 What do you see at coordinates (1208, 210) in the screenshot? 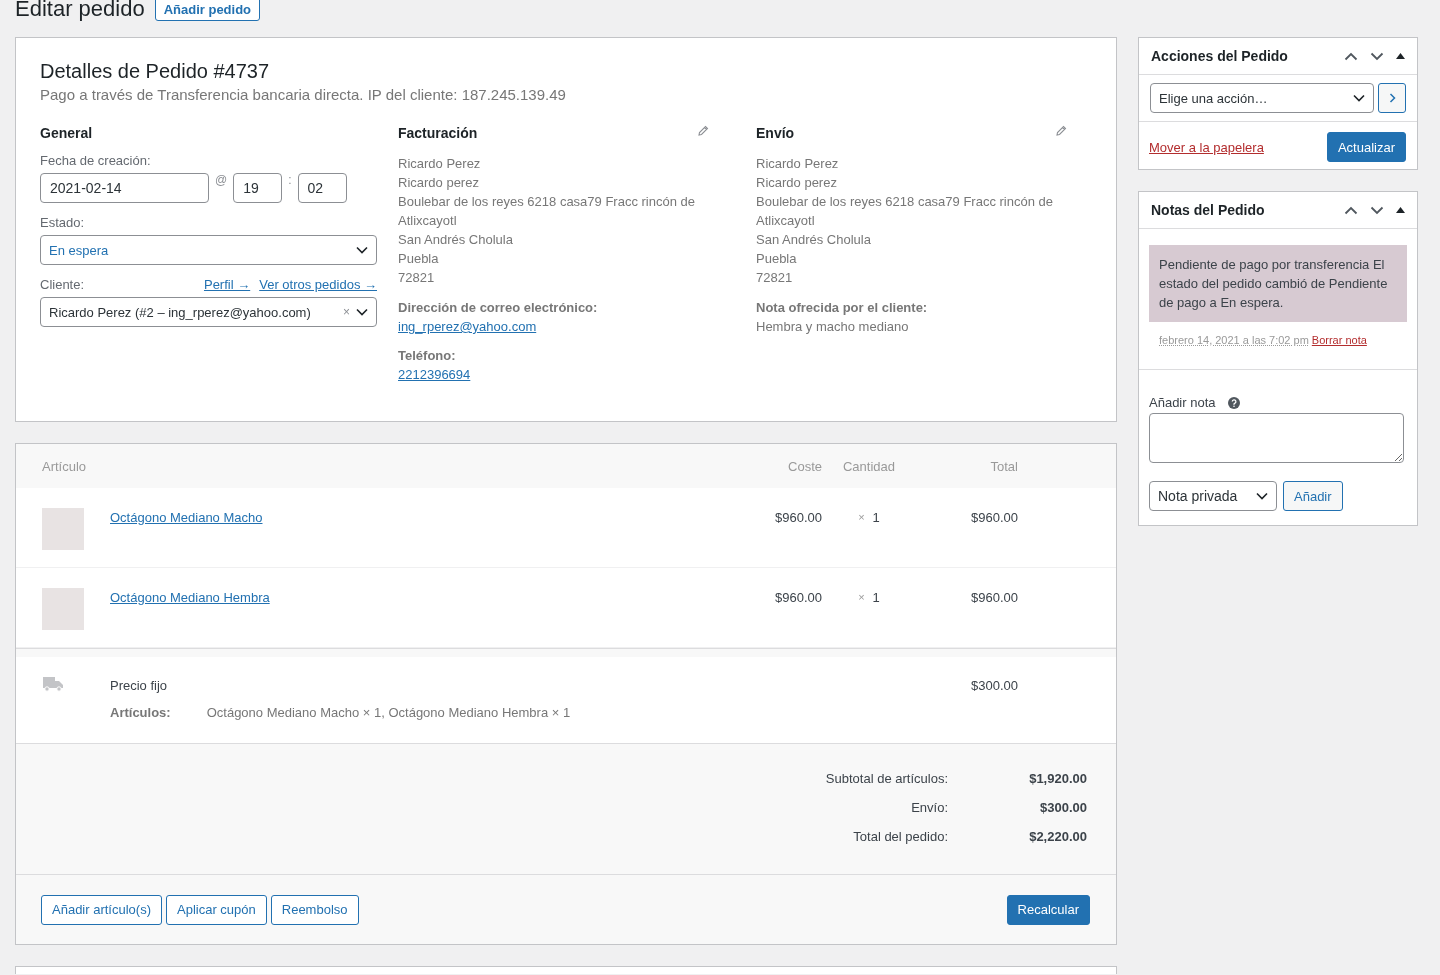
I see `panel-title: Notas del Pedido` at bounding box center [1208, 210].